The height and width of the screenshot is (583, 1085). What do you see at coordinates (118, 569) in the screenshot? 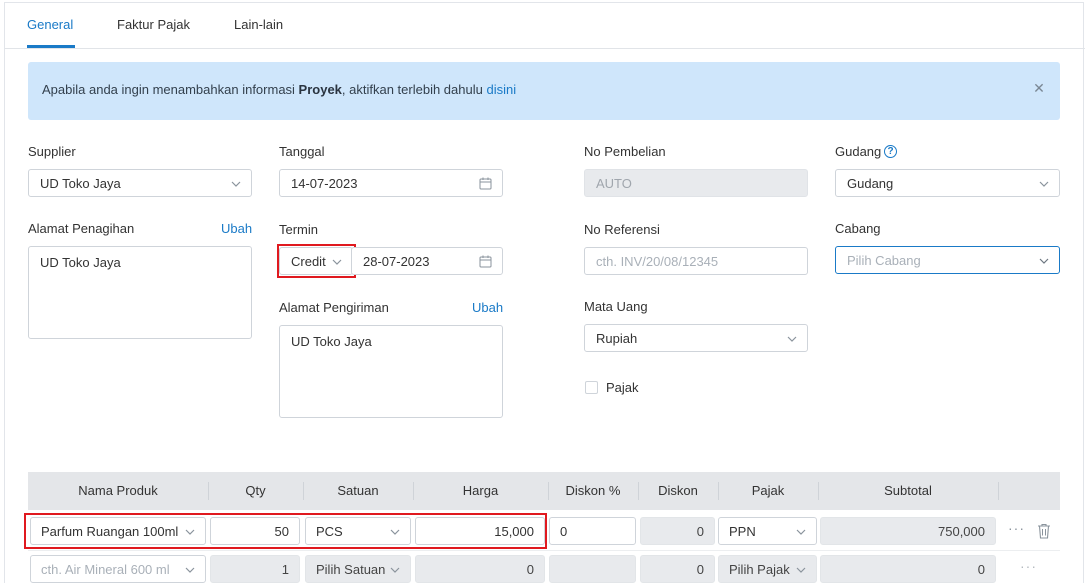
I see `row2-produk-select: cth. Air Mineral 600 ml` at bounding box center [118, 569].